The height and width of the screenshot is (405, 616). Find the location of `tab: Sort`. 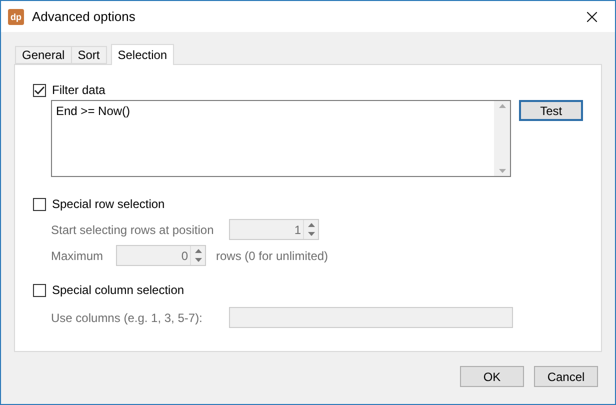

tab: Sort is located at coordinates (88, 55).